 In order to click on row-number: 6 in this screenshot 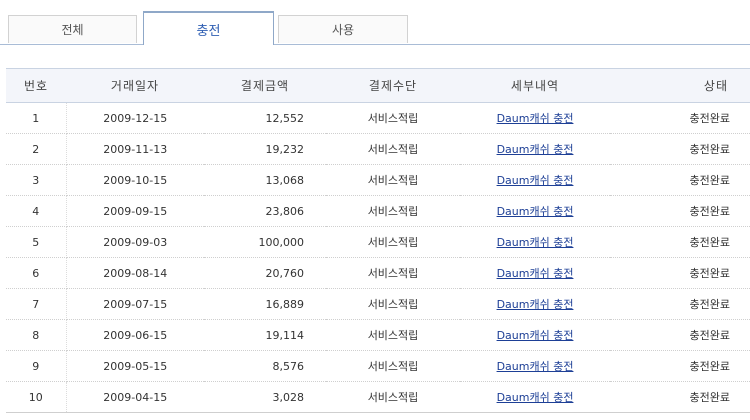, I will do `click(36, 273)`.